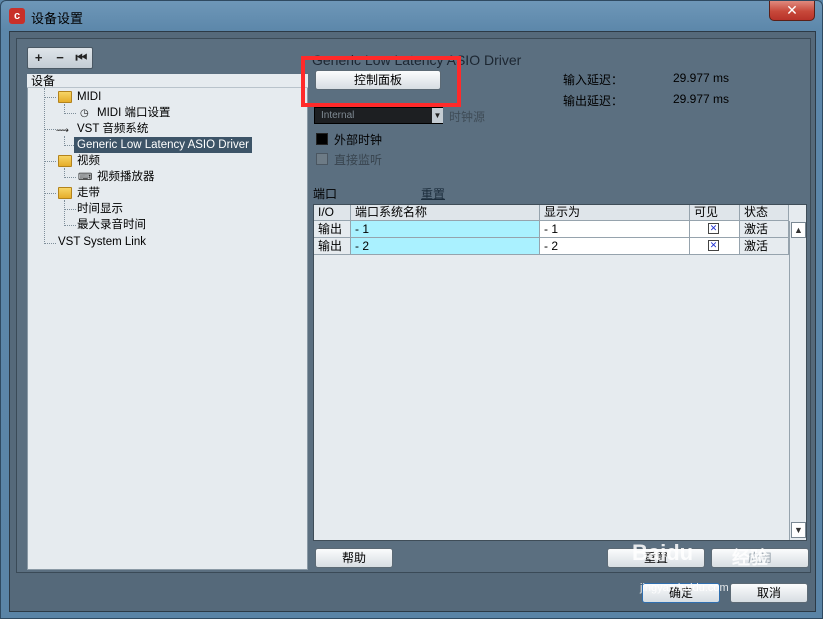  I want to click on remove-device-button: −, so click(59, 58).